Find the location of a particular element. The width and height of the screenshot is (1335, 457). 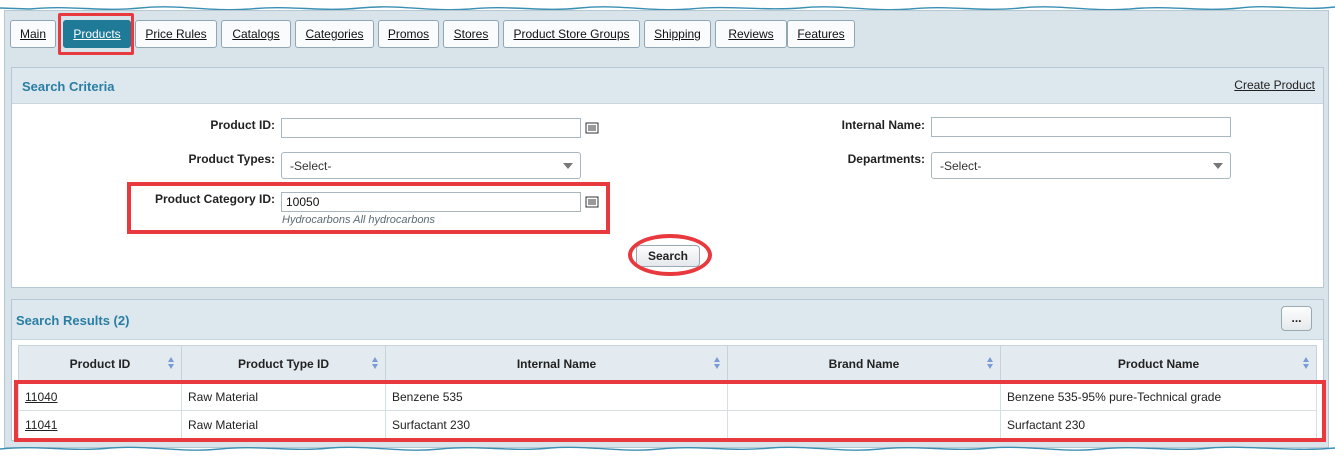

column-header-brand-name: Brand Name is located at coordinates (864, 364).